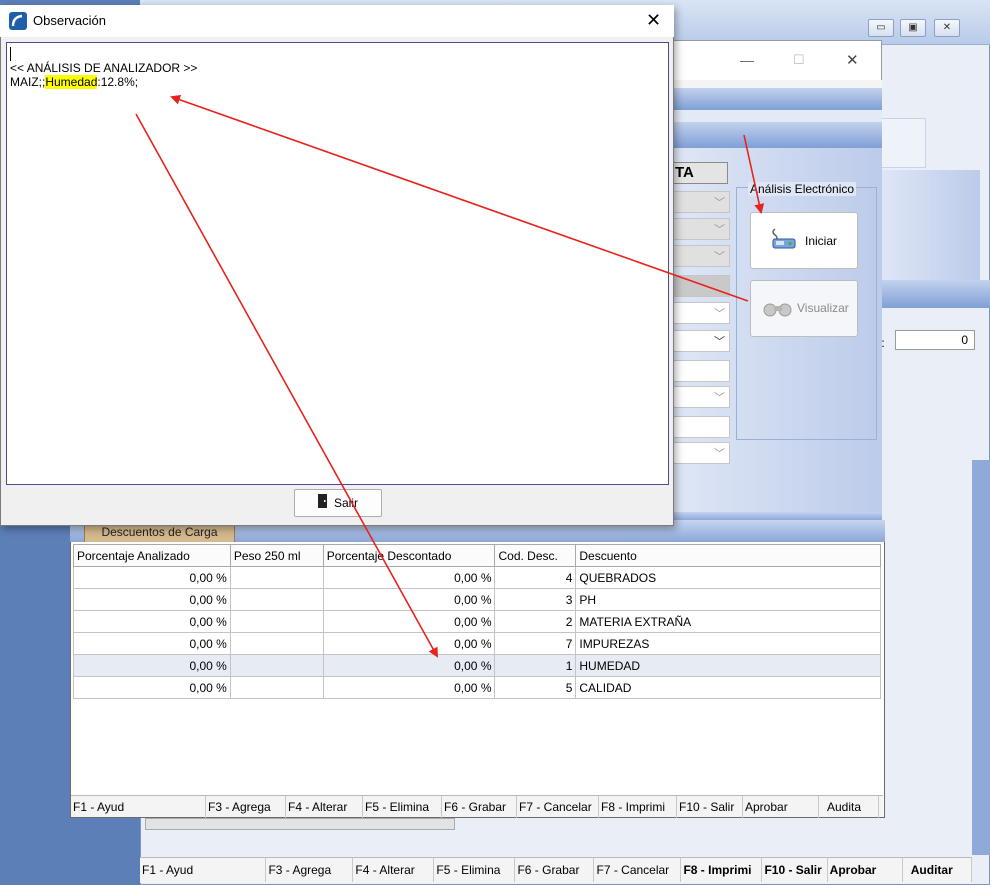 The width and height of the screenshot is (990, 885). What do you see at coordinates (459, 198) in the screenshot?
I see `arrow-to-humedad-text` at bounding box center [459, 198].